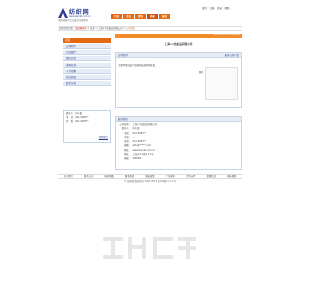 This screenshot has width=320, height=300. I want to click on detail-row: 邮箱： kefu@*****.com, so click(137, 146).